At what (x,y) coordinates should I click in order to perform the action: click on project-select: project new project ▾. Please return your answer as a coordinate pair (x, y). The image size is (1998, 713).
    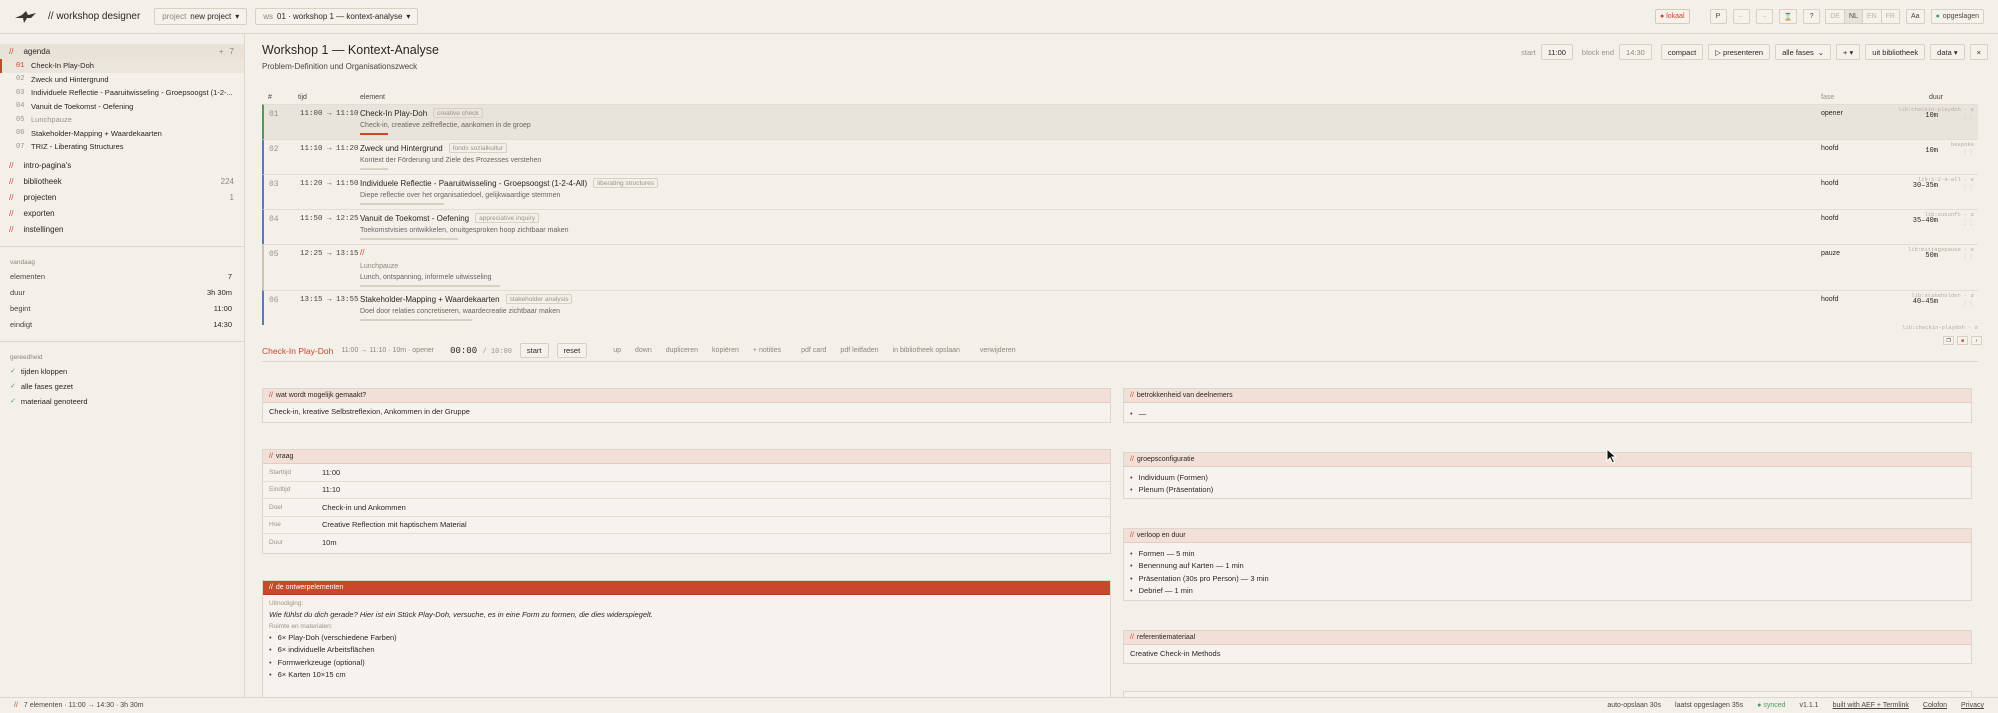
    Looking at the image, I should click on (201, 16).